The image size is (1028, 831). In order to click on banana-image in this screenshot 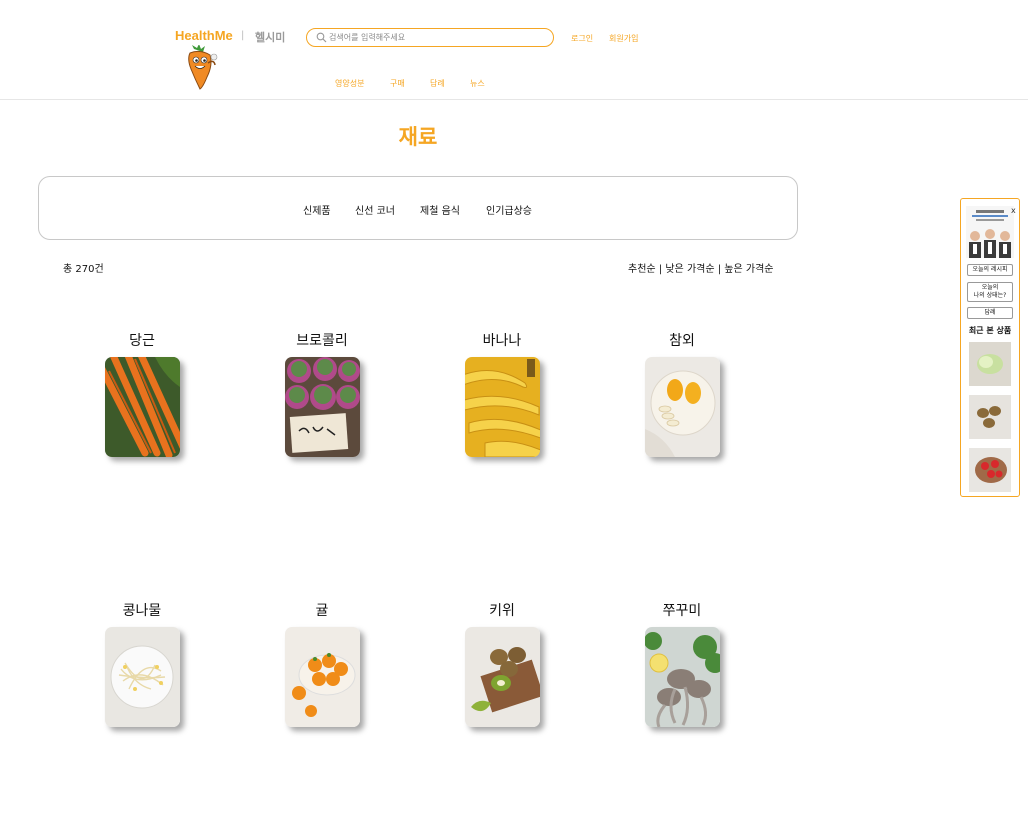, I will do `click(502, 407)`.